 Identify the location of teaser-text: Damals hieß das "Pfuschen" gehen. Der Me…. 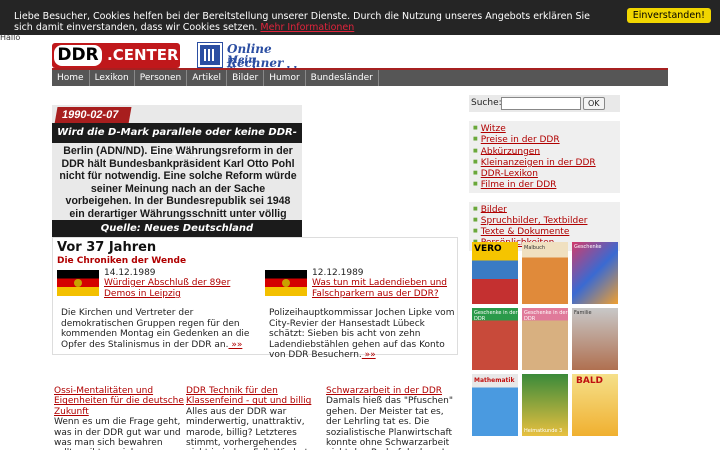
(389, 423).